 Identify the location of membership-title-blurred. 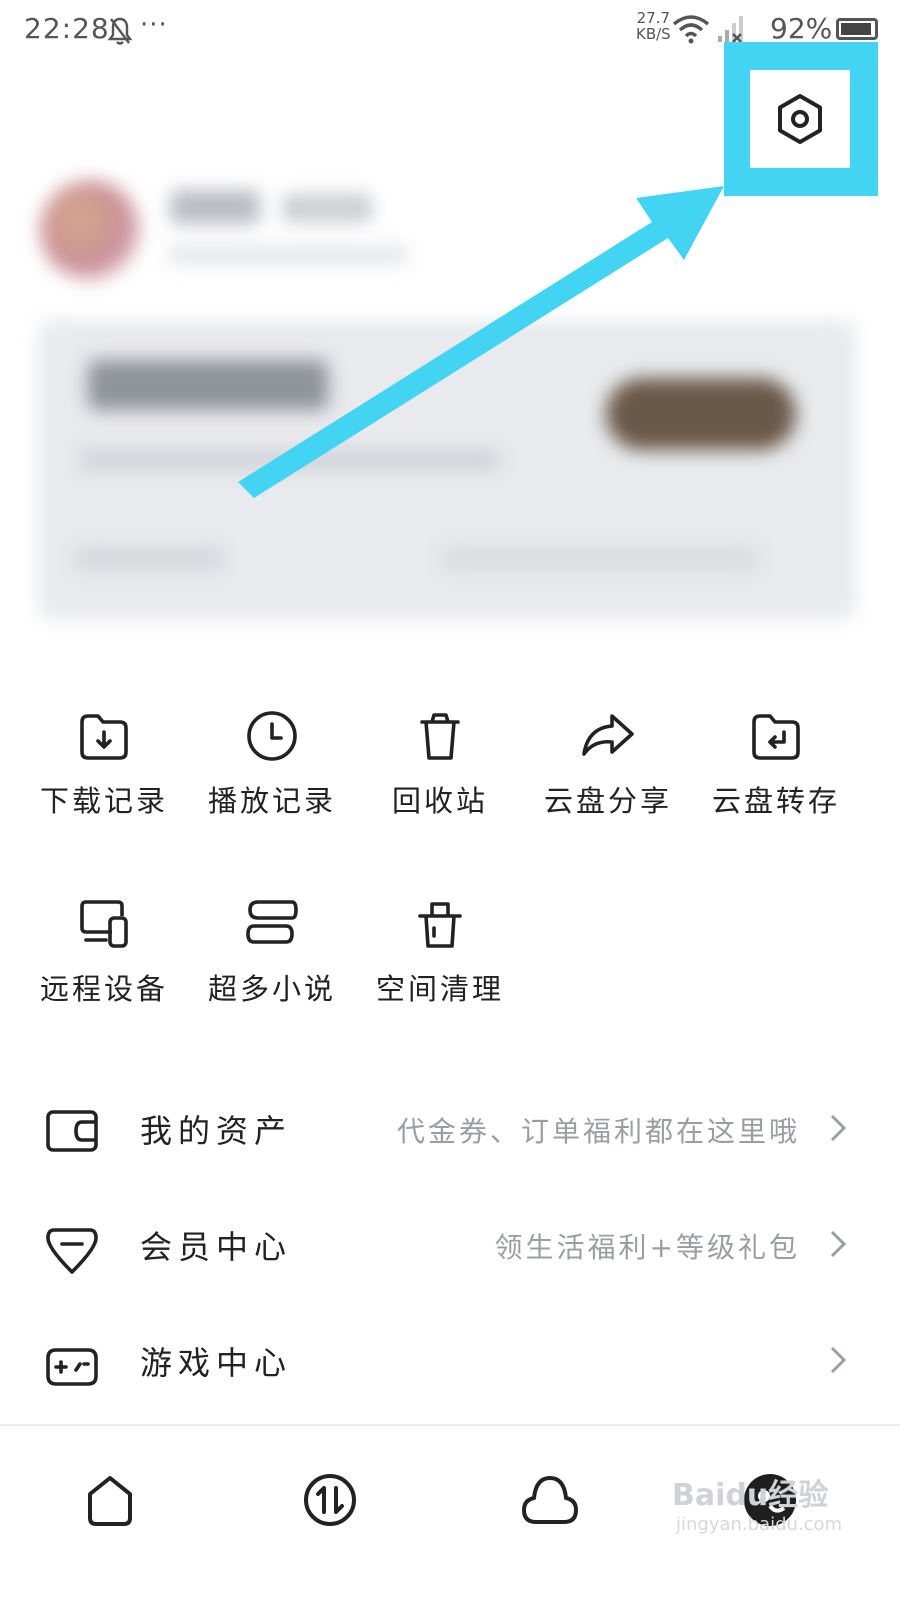
(208, 385).